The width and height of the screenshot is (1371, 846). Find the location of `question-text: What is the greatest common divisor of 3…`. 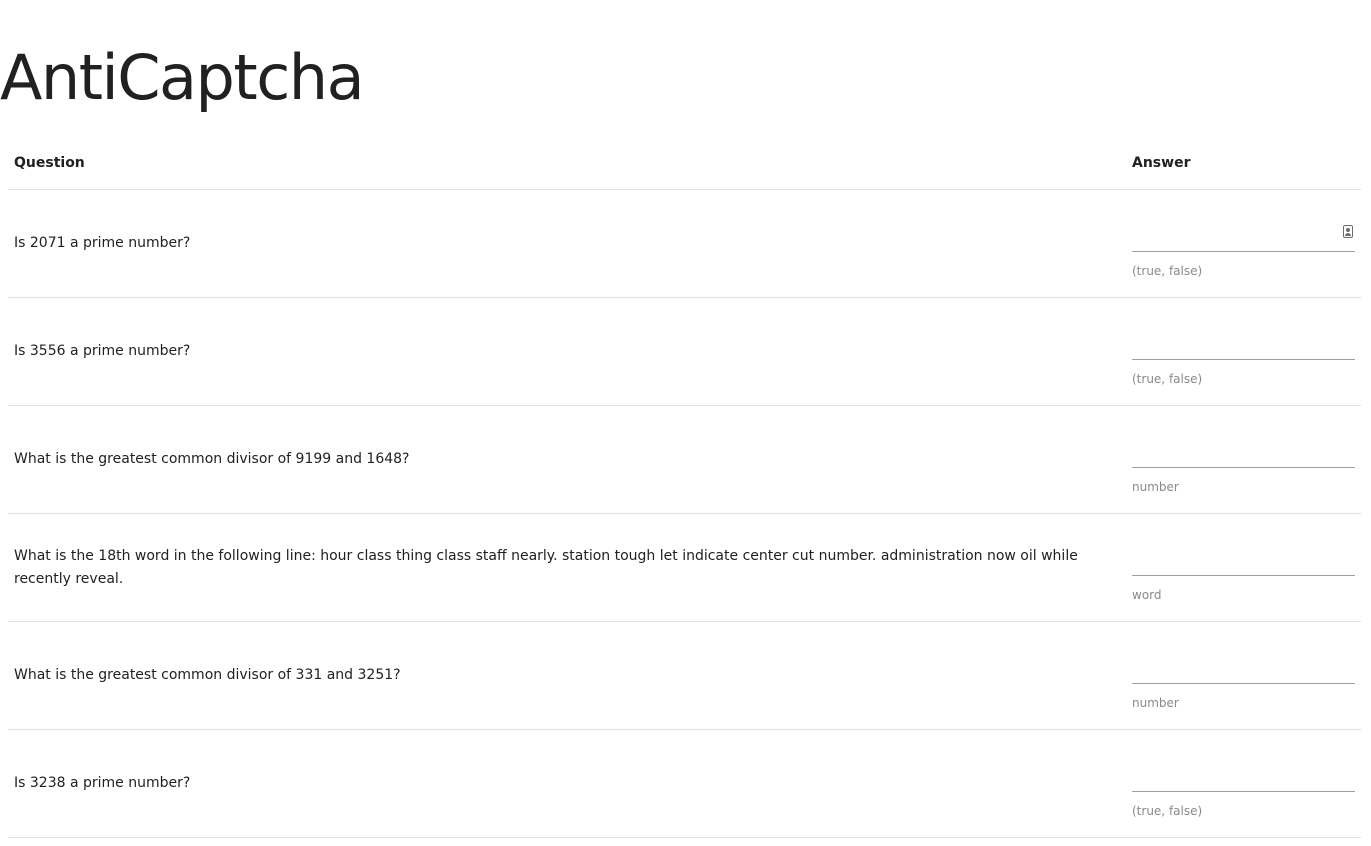

question-text: What is the greatest common divisor of 3… is located at coordinates (567, 675).